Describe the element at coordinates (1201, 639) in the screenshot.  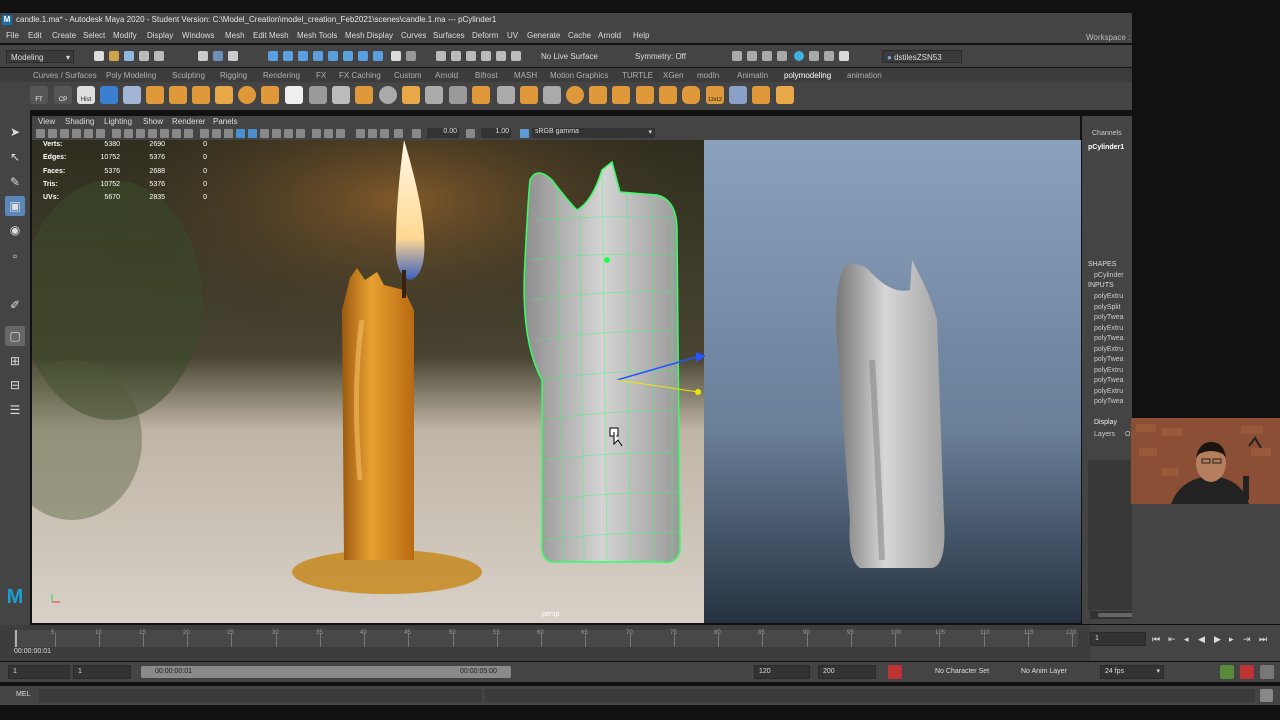
I see `play-backwards-icon: ◀` at that location.